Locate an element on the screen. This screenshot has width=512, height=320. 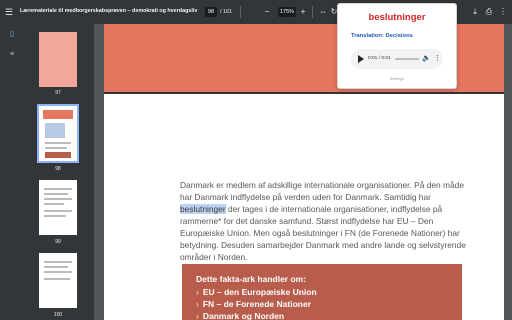
outline-icon: ≡ is located at coordinates (12, 55).